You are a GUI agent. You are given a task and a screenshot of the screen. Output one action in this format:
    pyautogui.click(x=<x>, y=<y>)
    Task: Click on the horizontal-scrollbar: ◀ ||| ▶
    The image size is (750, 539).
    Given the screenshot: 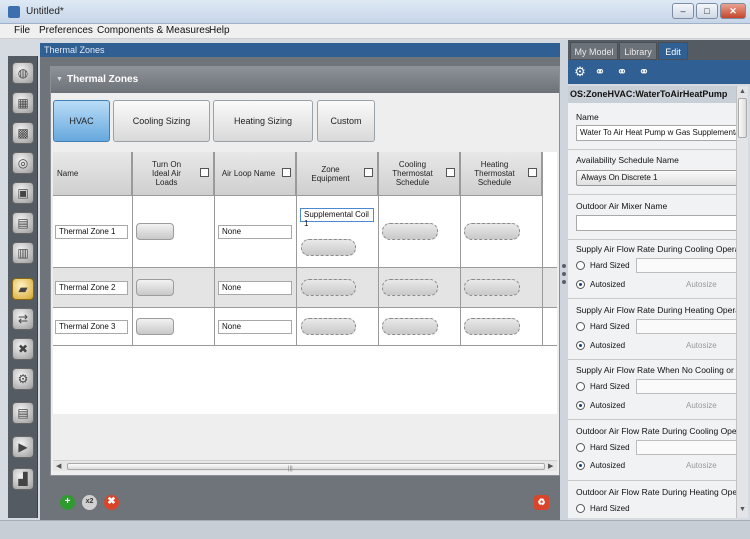 What is the action you would take?
    pyautogui.click(x=305, y=466)
    